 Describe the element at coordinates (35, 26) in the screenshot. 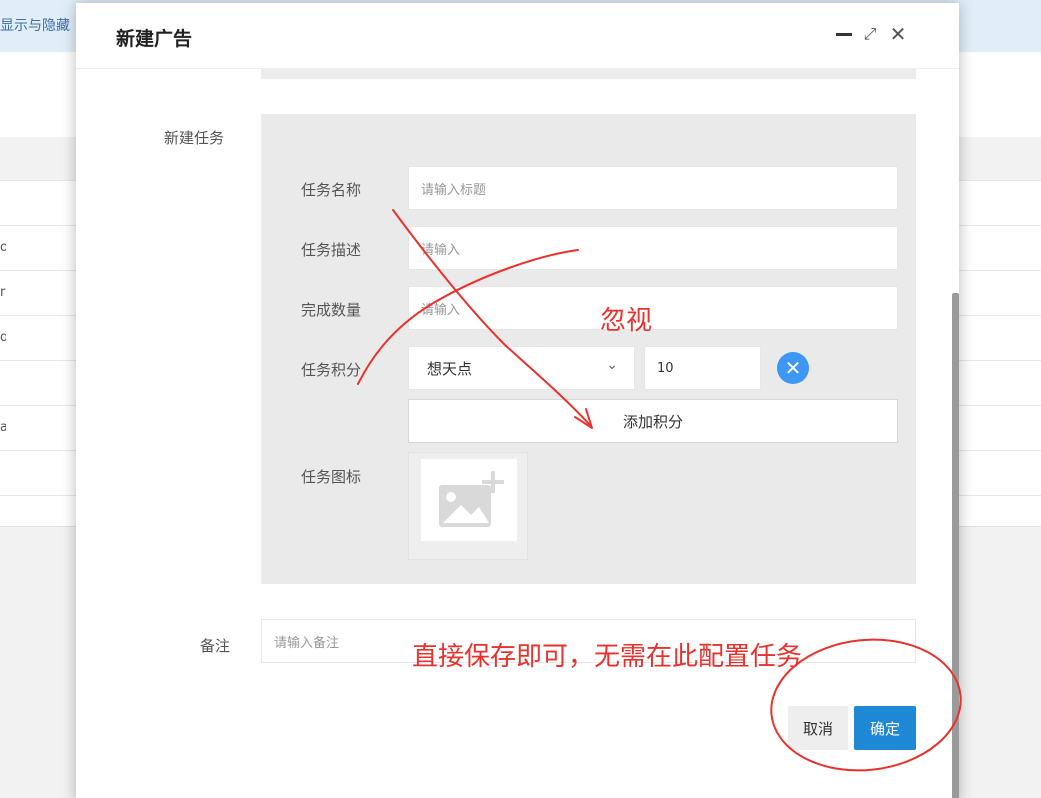

I see `background-banner-text: 显示与隐藏` at that location.